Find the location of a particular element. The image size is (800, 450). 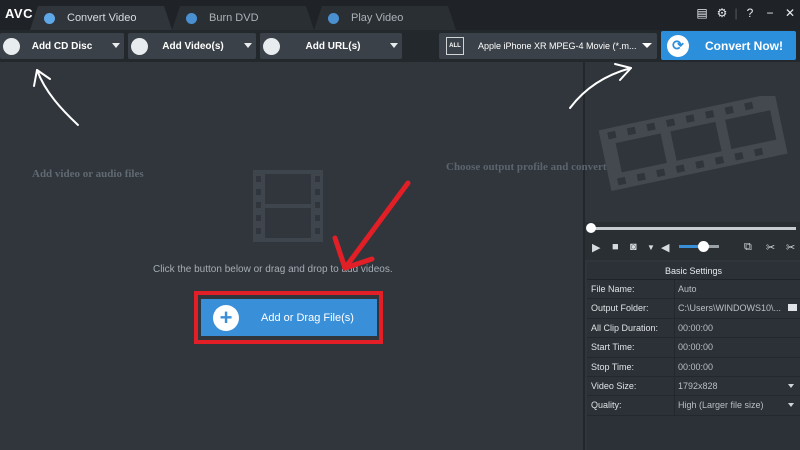

add-url-button: Add URL(s) is located at coordinates (331, 46).